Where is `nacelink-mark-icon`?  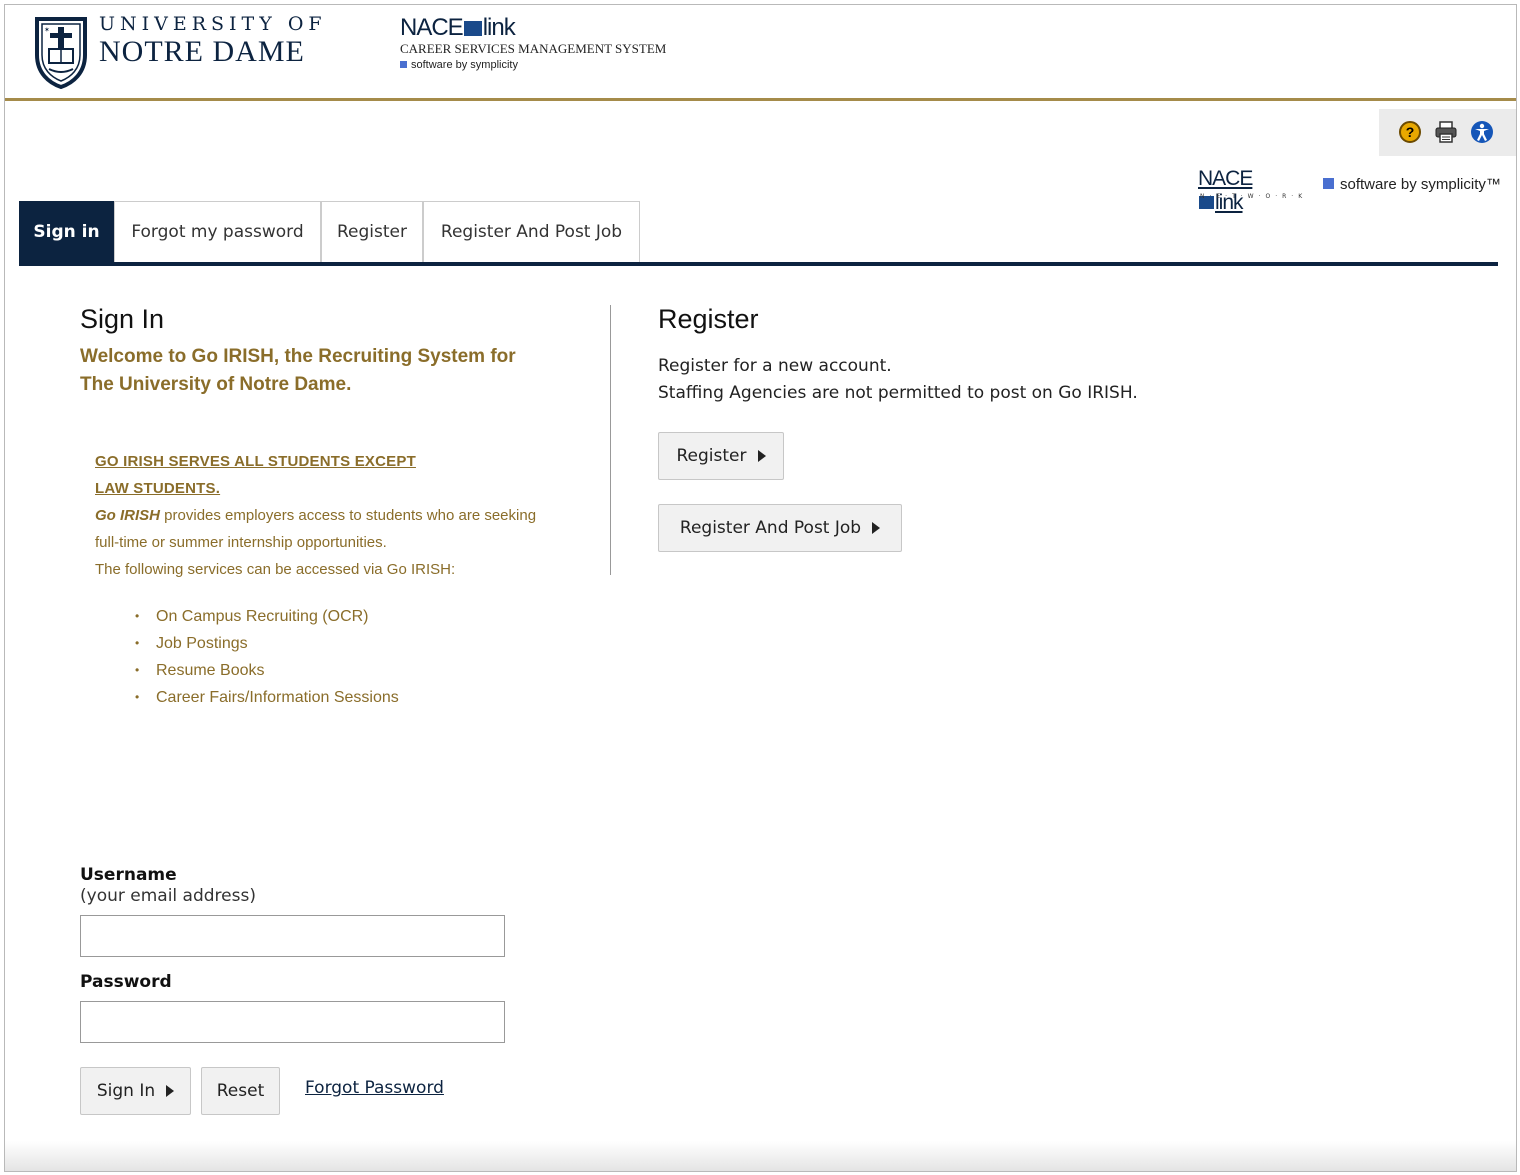 nacelink-mark-icon is located at coordinates (472, 28).